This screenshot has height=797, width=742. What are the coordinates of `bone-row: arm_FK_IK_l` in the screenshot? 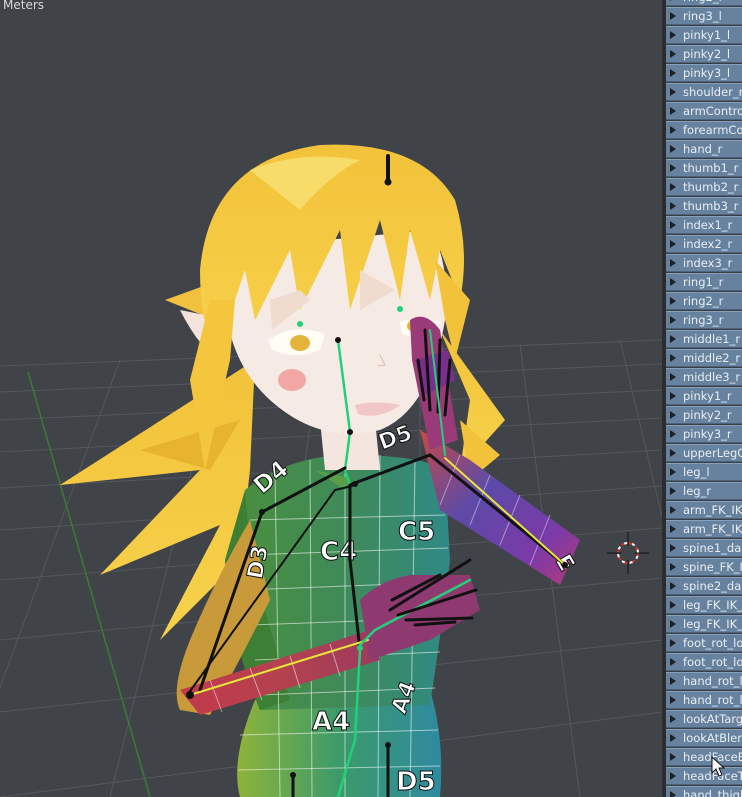 It's located at (704, 510).